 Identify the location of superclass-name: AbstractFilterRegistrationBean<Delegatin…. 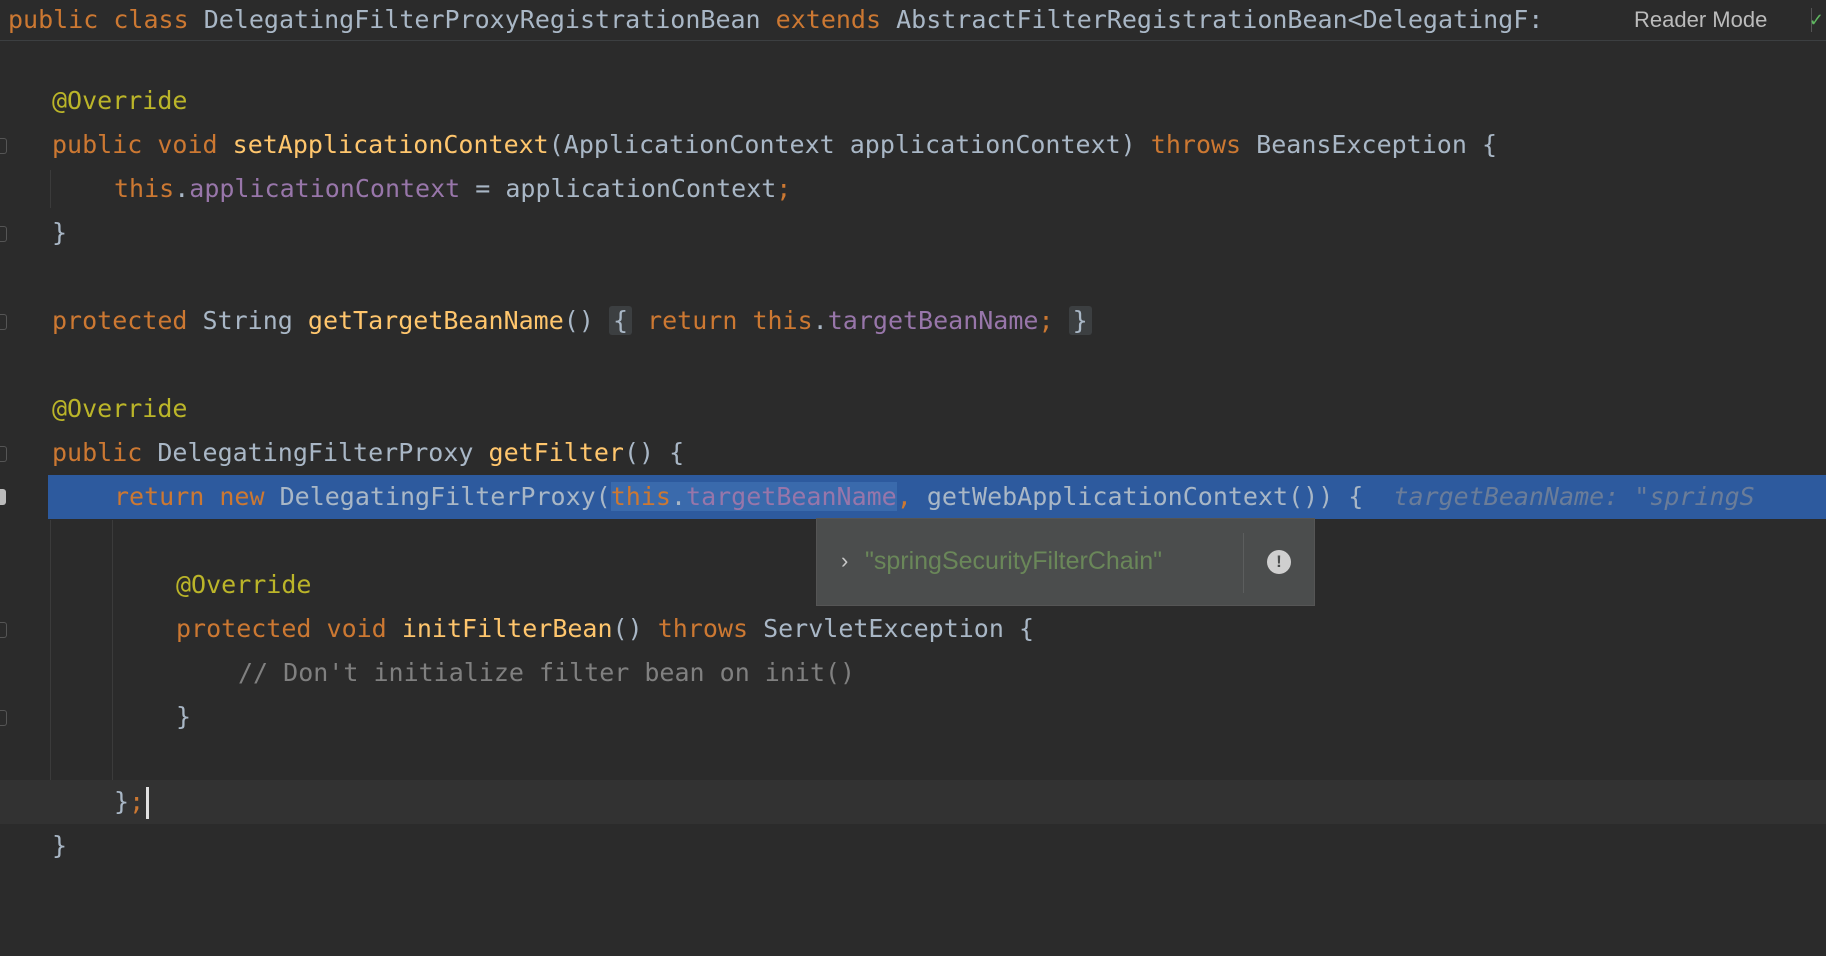
(1220, 19).